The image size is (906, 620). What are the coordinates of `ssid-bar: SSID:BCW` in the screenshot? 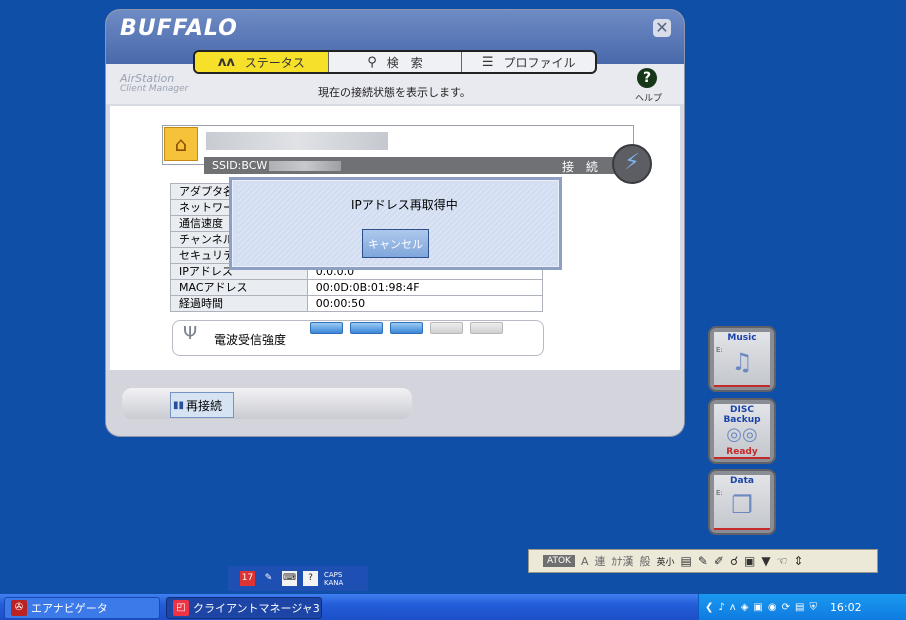 It's located at (414, 165).